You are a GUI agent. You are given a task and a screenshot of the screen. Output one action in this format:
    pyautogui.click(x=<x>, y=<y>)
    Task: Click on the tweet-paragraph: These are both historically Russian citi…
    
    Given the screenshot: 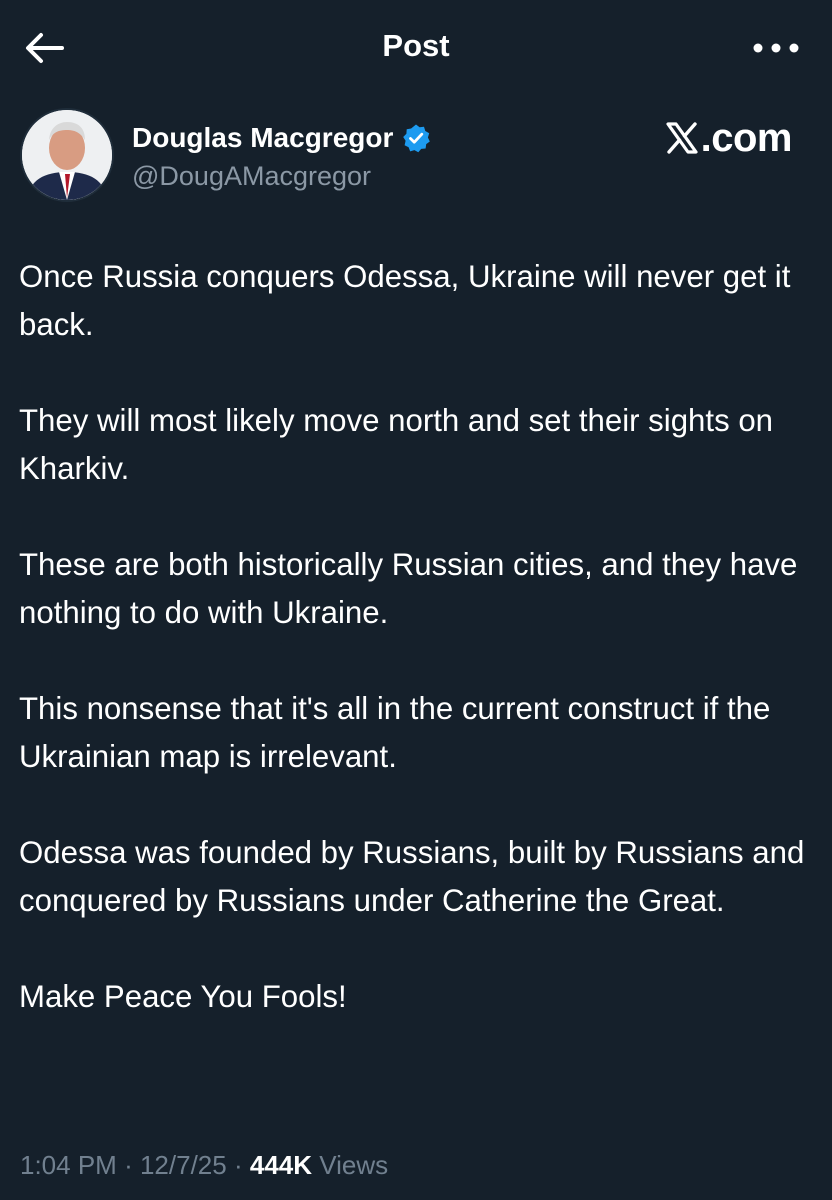 What is the action you would take?
    pyautogui.click(x=408, y=588)
    